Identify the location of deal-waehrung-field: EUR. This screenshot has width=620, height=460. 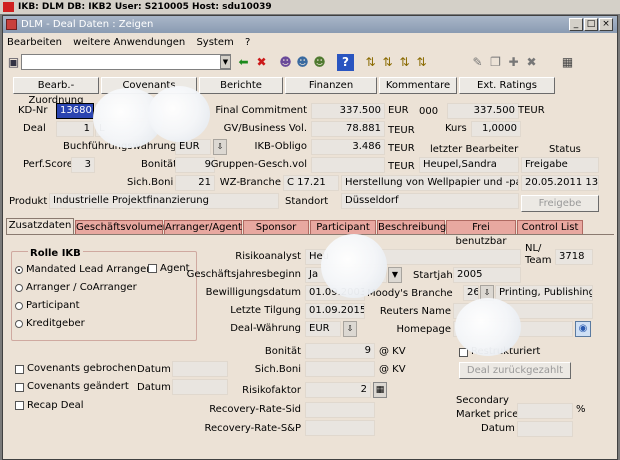
(323, 329).